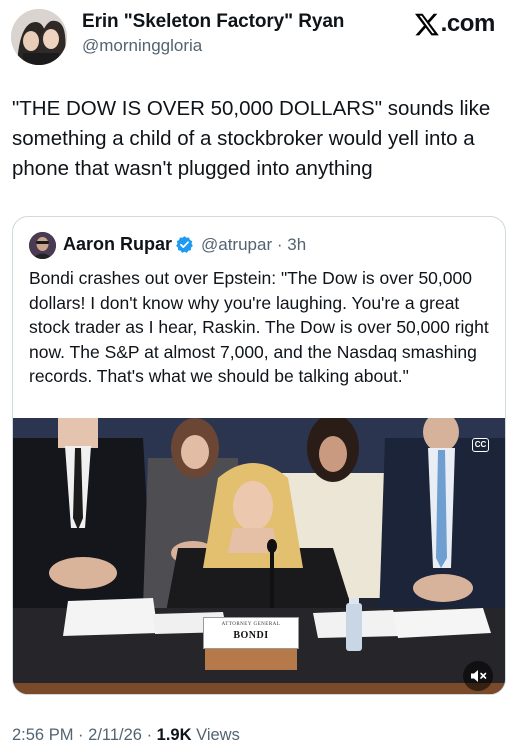 The width and height of the screenshot is (519, 750). I want to click on mute-button, so click(478, 676).